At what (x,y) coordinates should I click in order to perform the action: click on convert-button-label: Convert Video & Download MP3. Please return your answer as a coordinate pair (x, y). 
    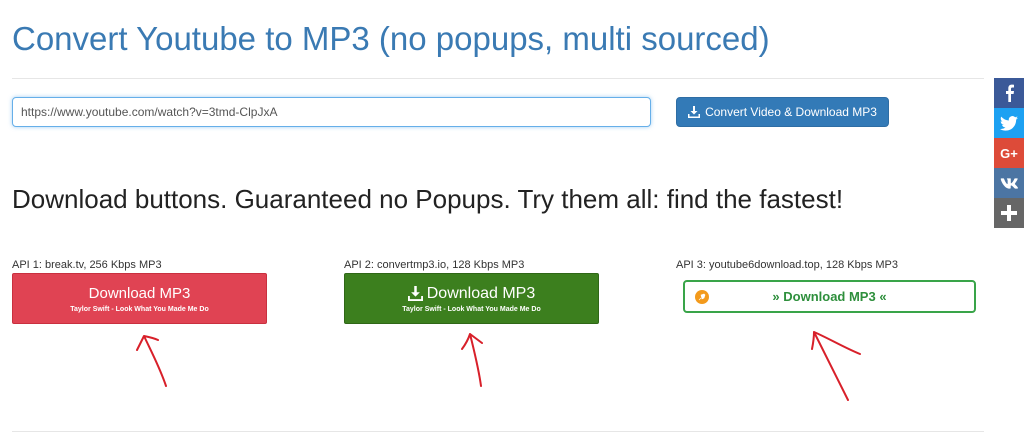
    Looking at the image, I should click on (791, 112).